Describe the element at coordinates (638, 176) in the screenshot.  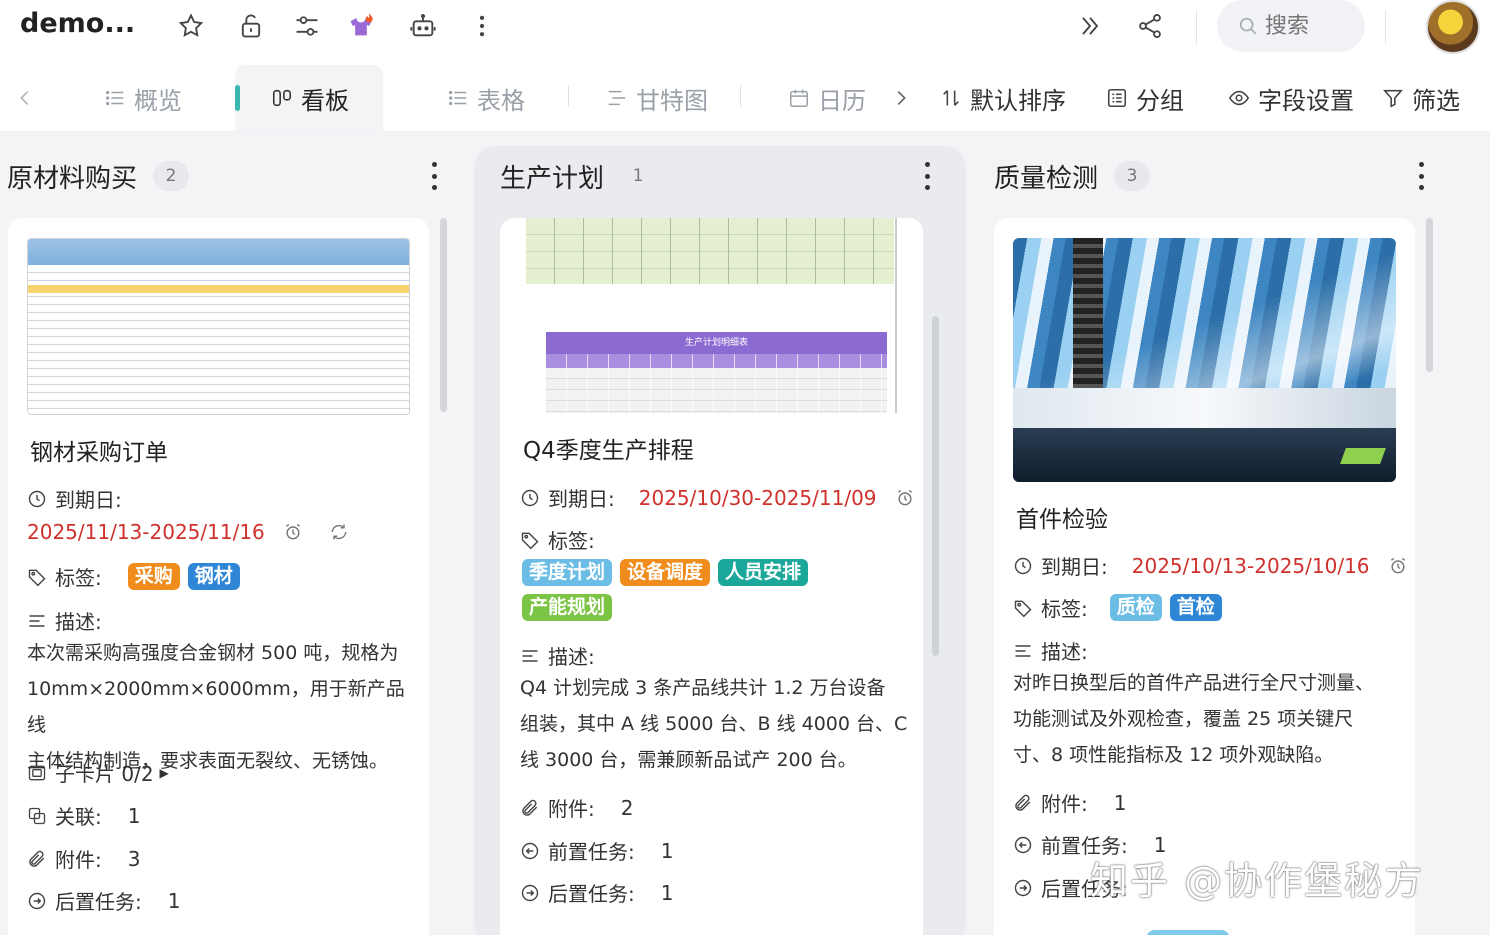
I see `column-count: 1` at that location.